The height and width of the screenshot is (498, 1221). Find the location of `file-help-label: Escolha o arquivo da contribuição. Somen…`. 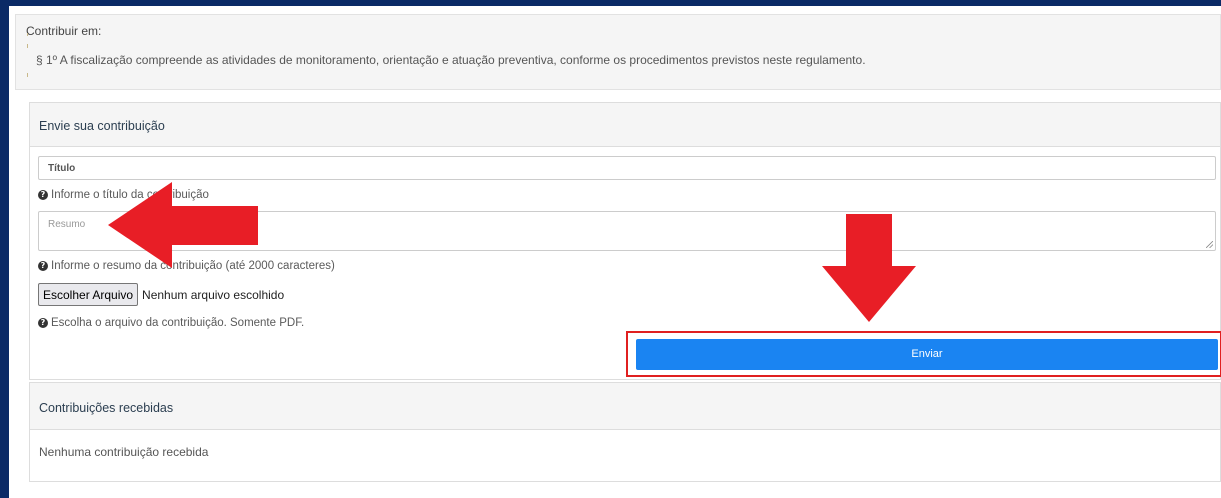

file-help-label: Escolha o arquivo da contribuição. Somen… is located at coordinates (178, 323).